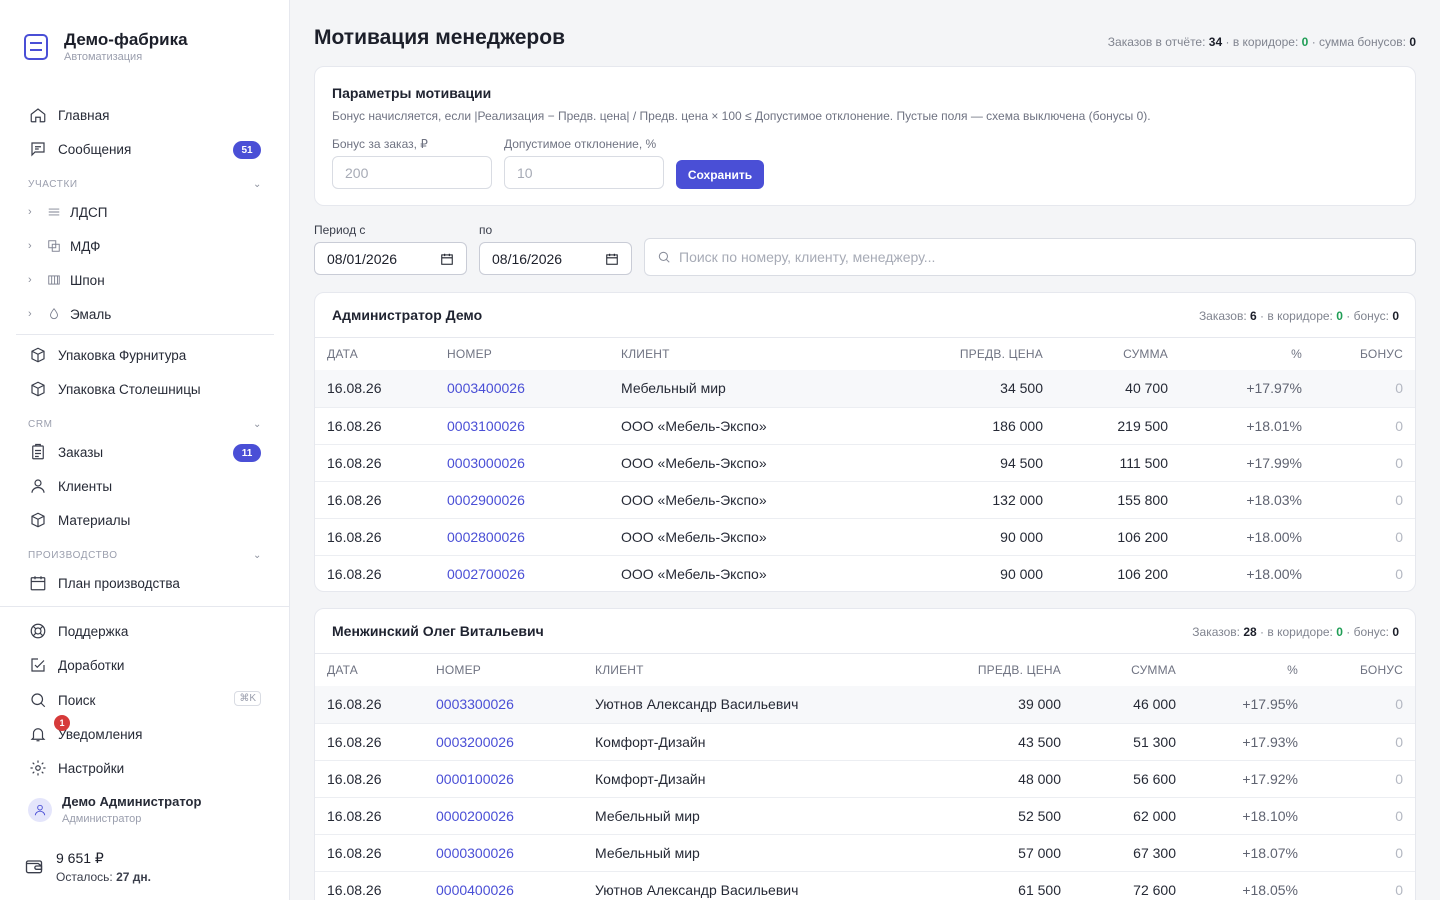 The image size is (1440, 900). What do you see at coordinates (555, 258) in the screenshot?
I see `period-to-input: 08/16/2026` at bounding box center [555, 258].